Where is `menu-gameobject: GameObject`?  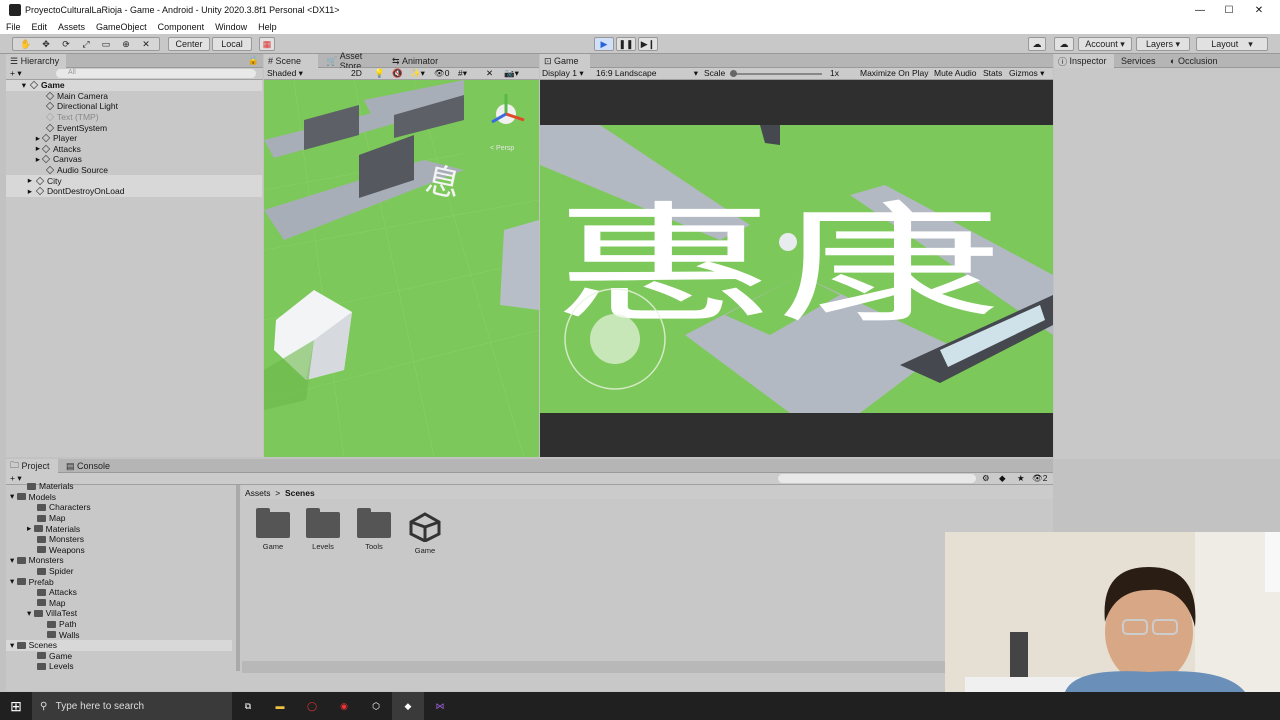
menu-gameobject: GameObject is located at coordinates (121, 27).